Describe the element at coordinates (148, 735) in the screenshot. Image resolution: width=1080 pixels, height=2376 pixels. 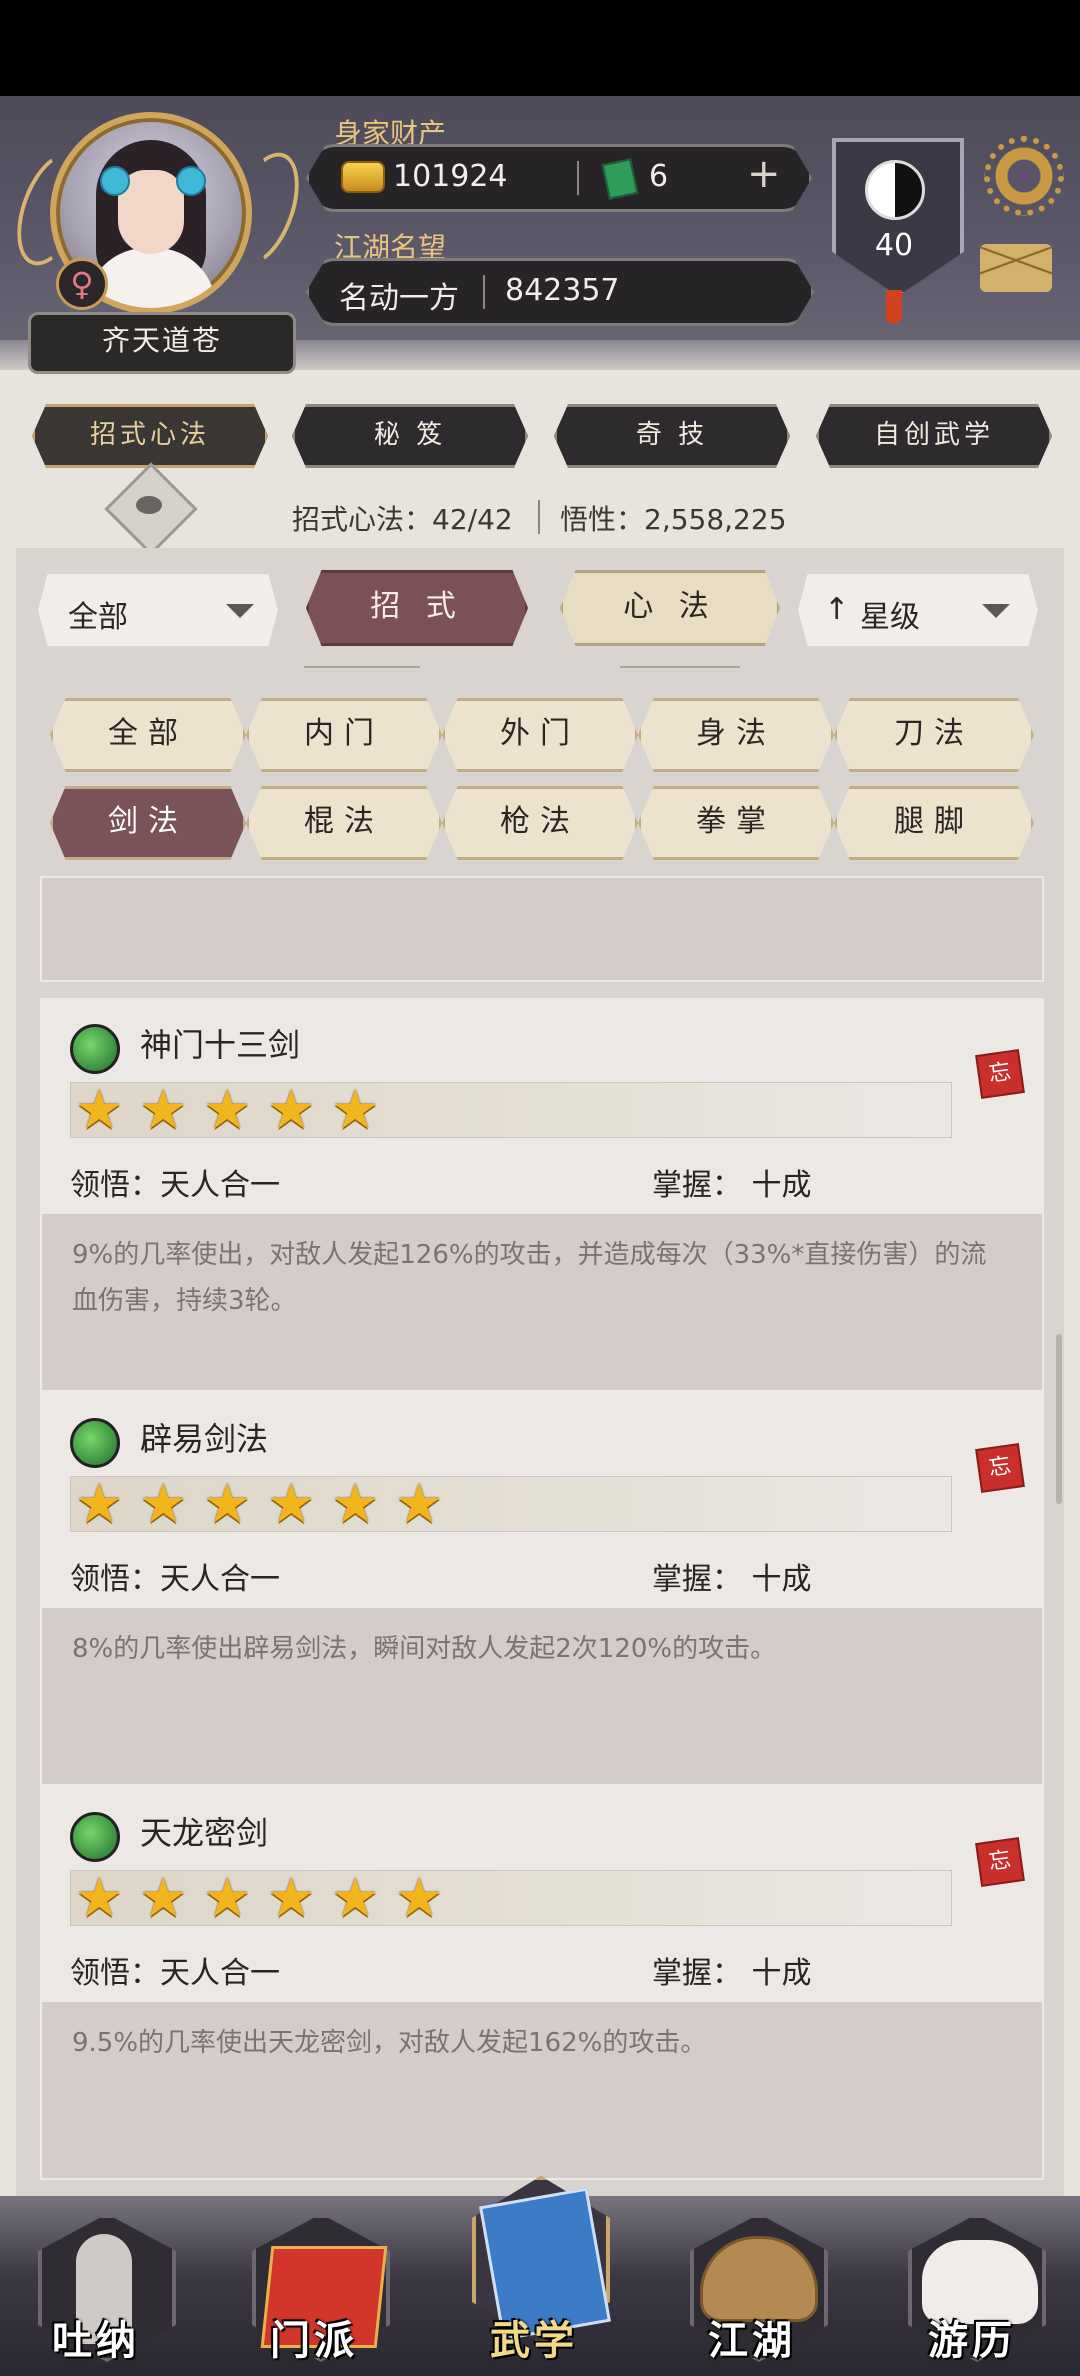
I see `chip-all: 全部` at that location.